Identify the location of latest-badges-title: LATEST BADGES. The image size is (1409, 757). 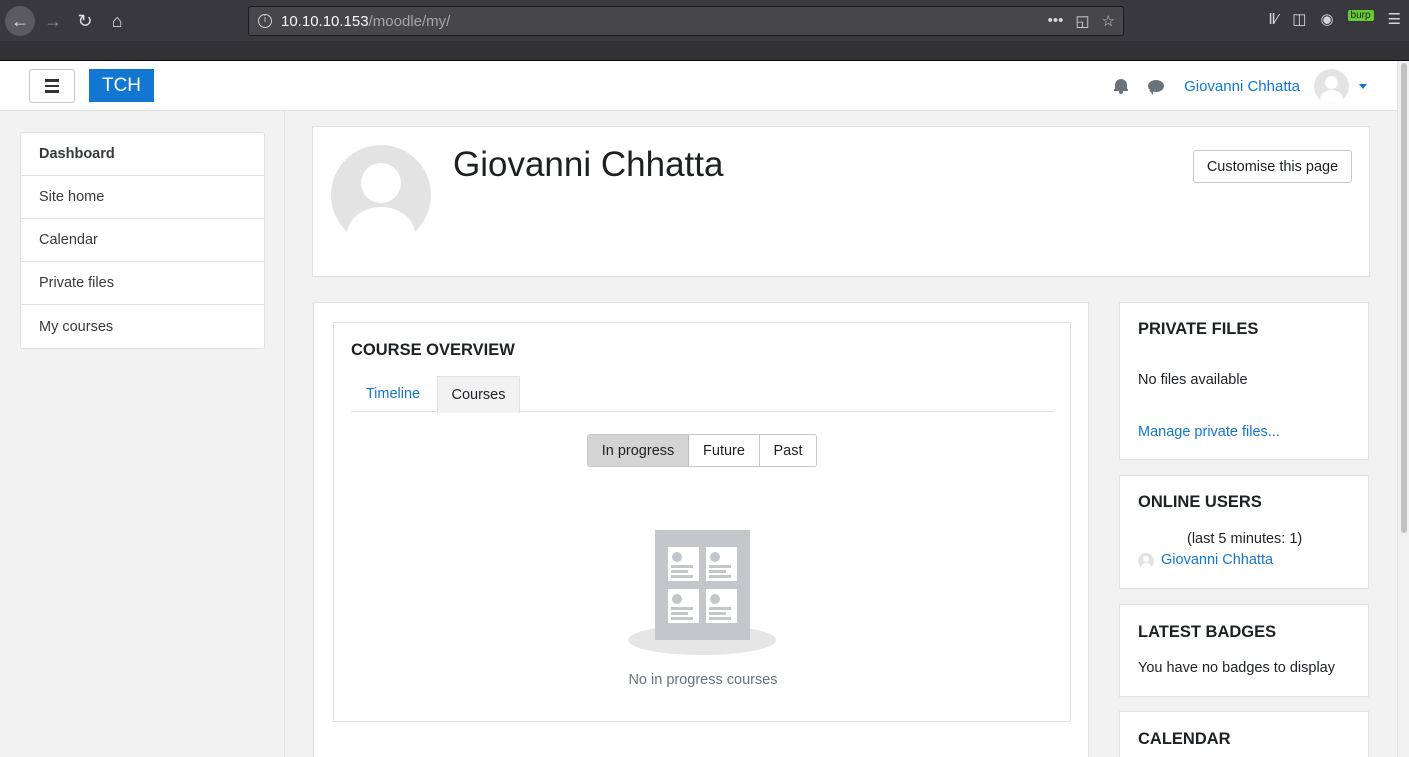
(1207, 632).